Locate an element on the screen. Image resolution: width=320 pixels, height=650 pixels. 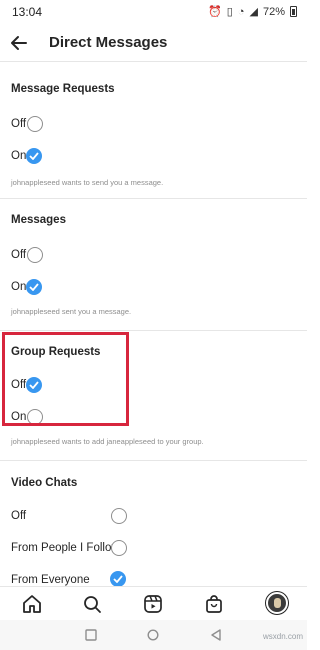
status-time: 13:04 is located at coordinates (27, 12).